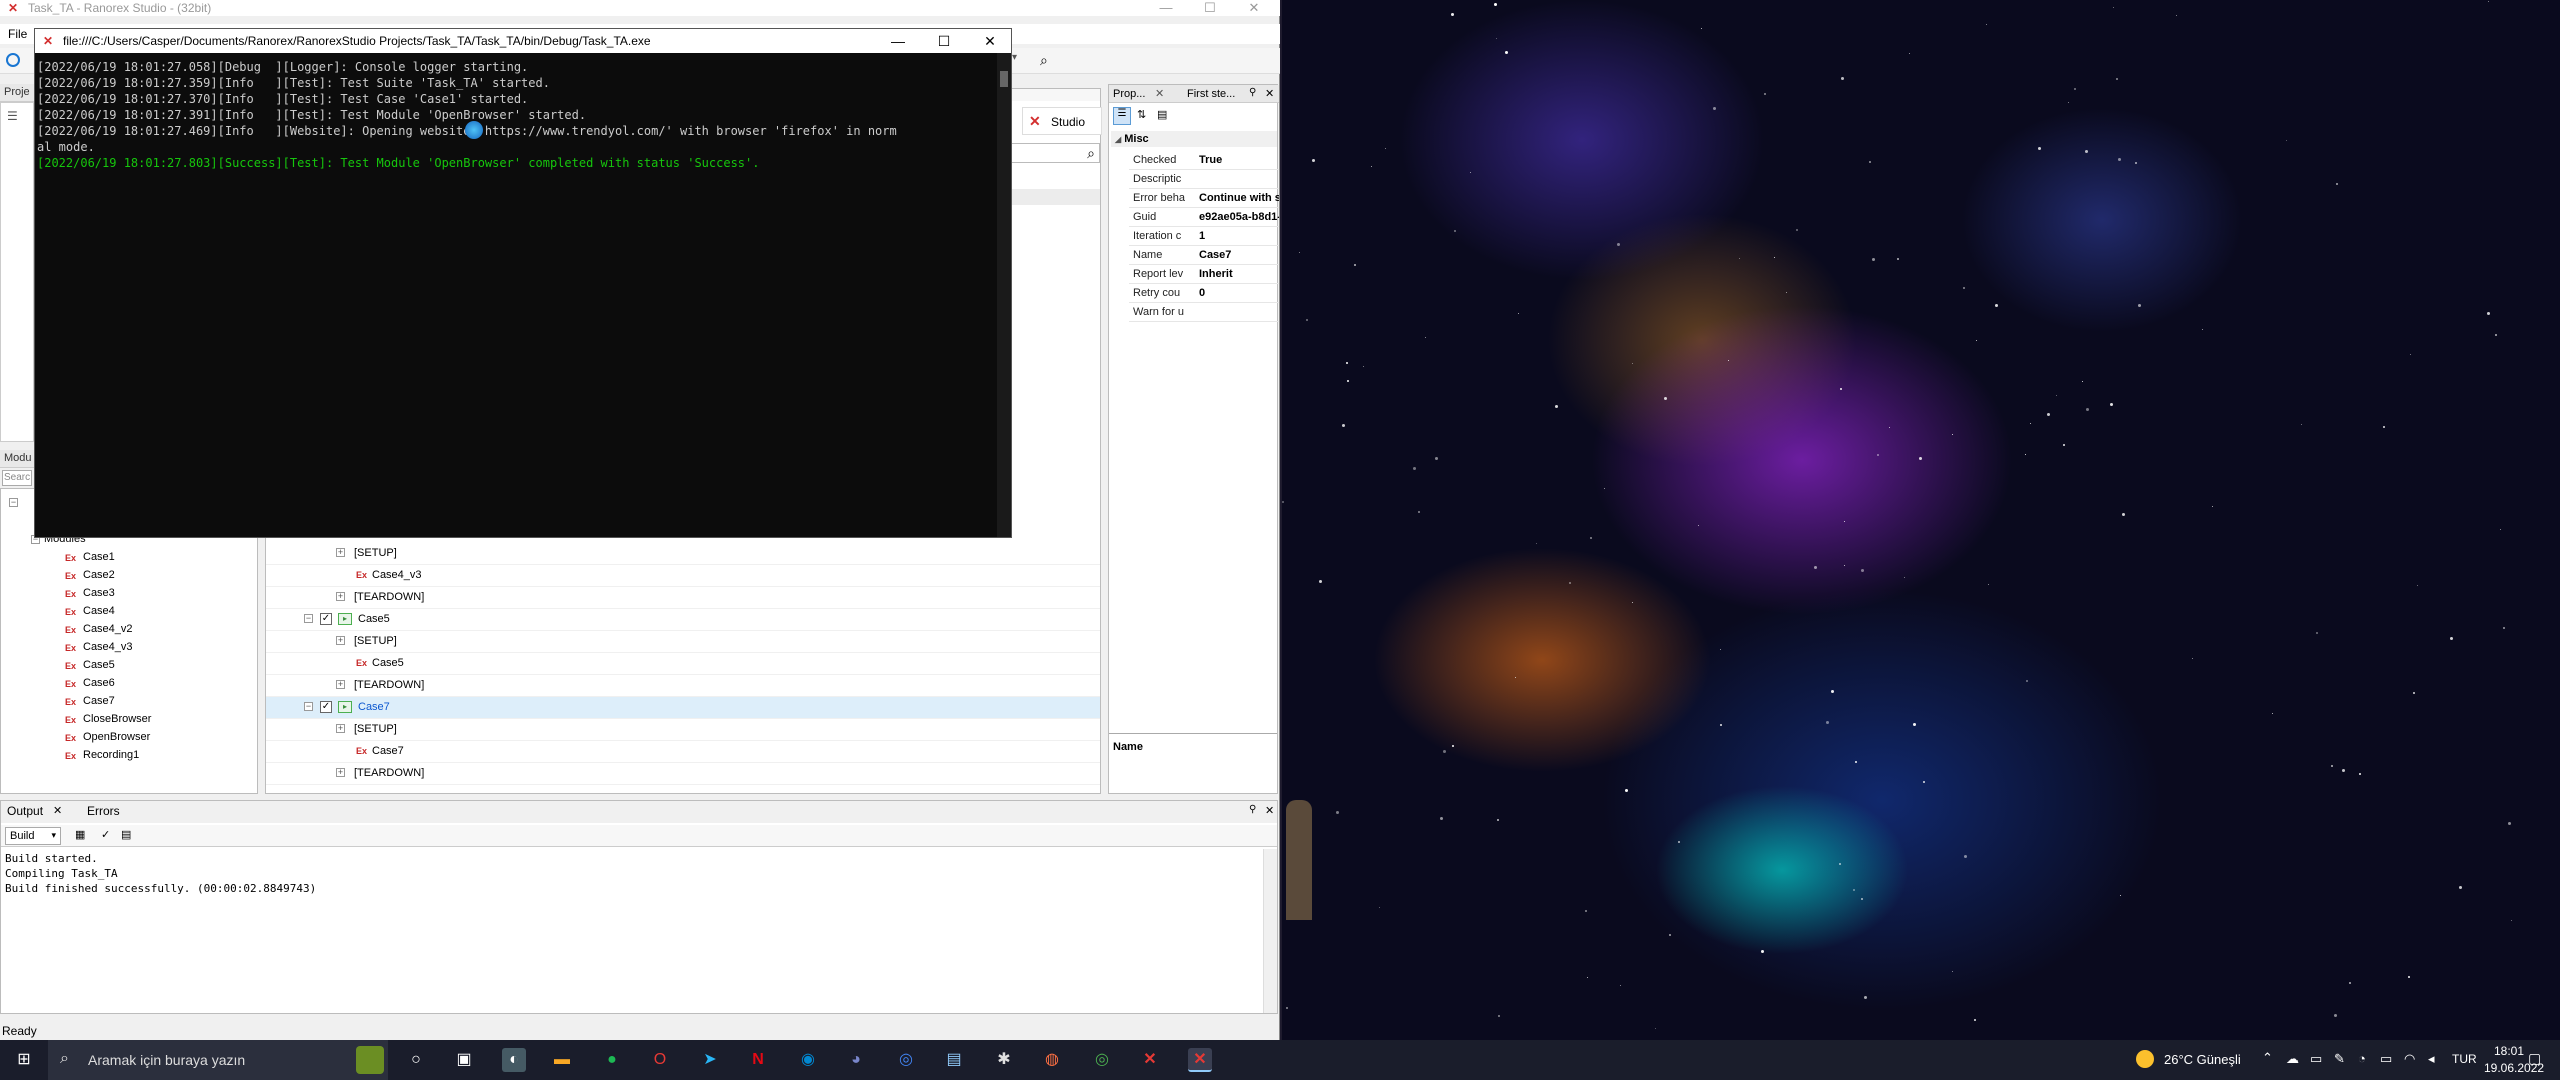  I want to click on sort-az-icon: ⇅, so click(1141, 114).